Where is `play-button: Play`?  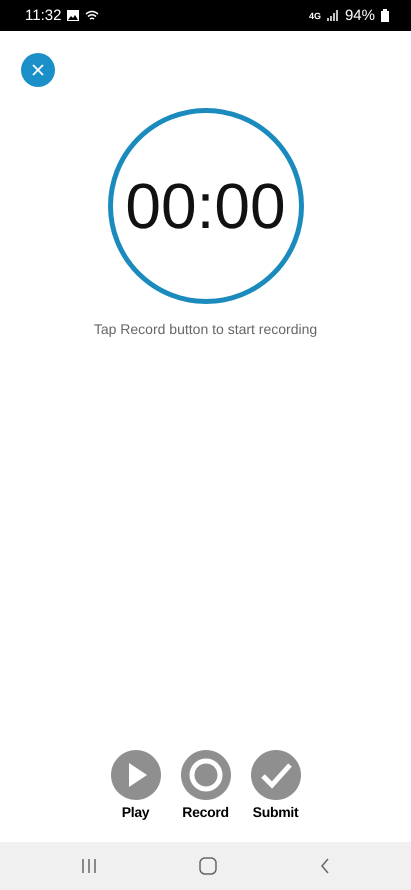 play-button: Play is located at coordinates (135, 785).